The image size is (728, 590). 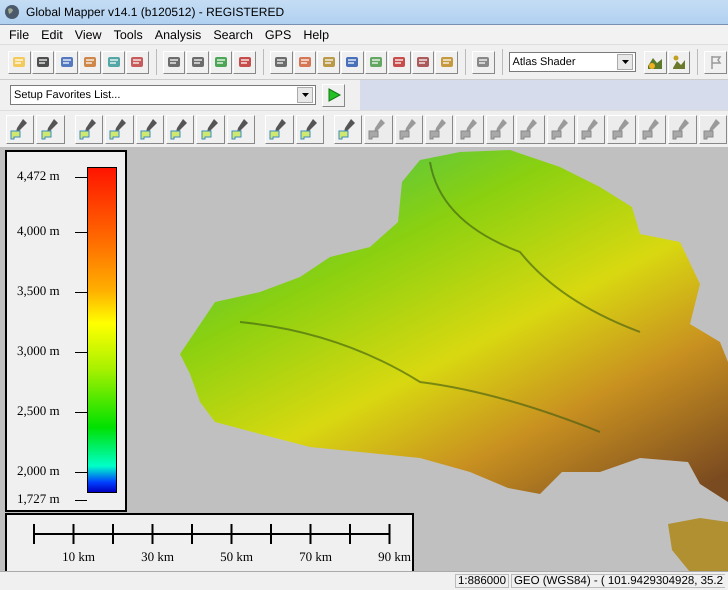 What do you see at coordinates (572, 62) in the screenshot?
I see `shader-dropdown: Atlas Shader` at bounding box center [572, 62].